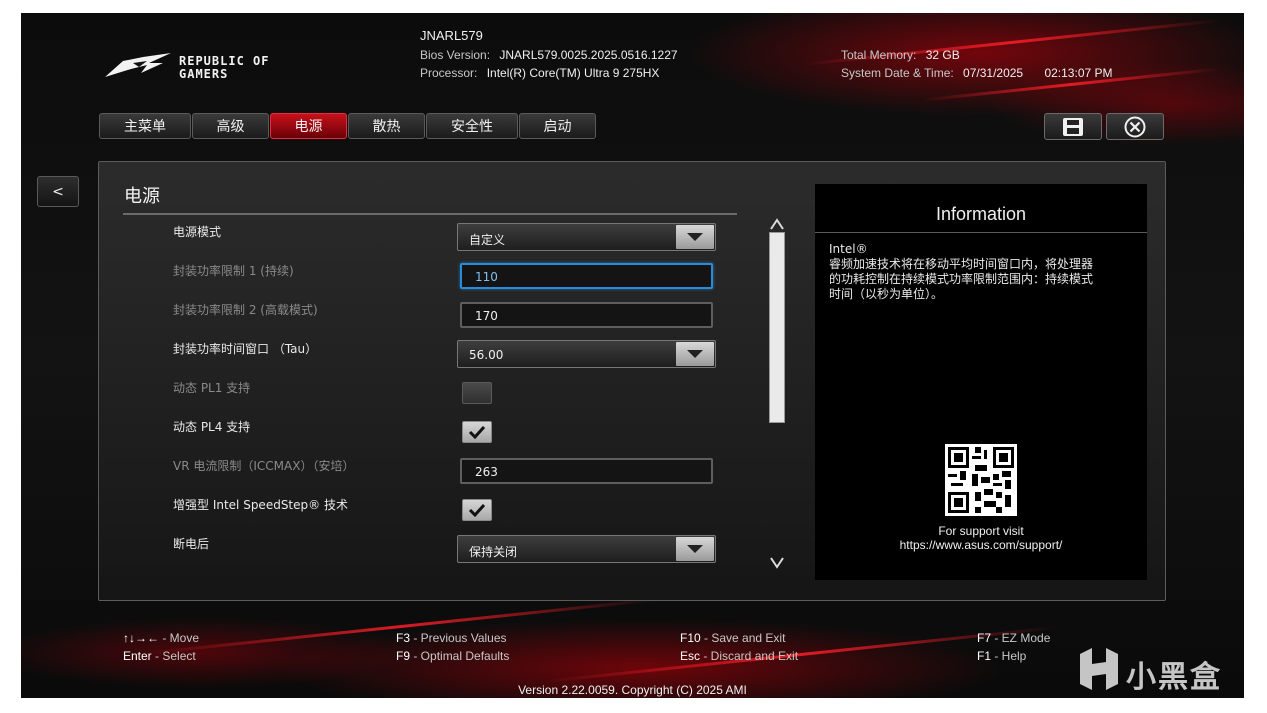  Describe the element at coordinates (197, 232) in the screenshot. I see `setting-label-power-mode: 电源模式` at that location.